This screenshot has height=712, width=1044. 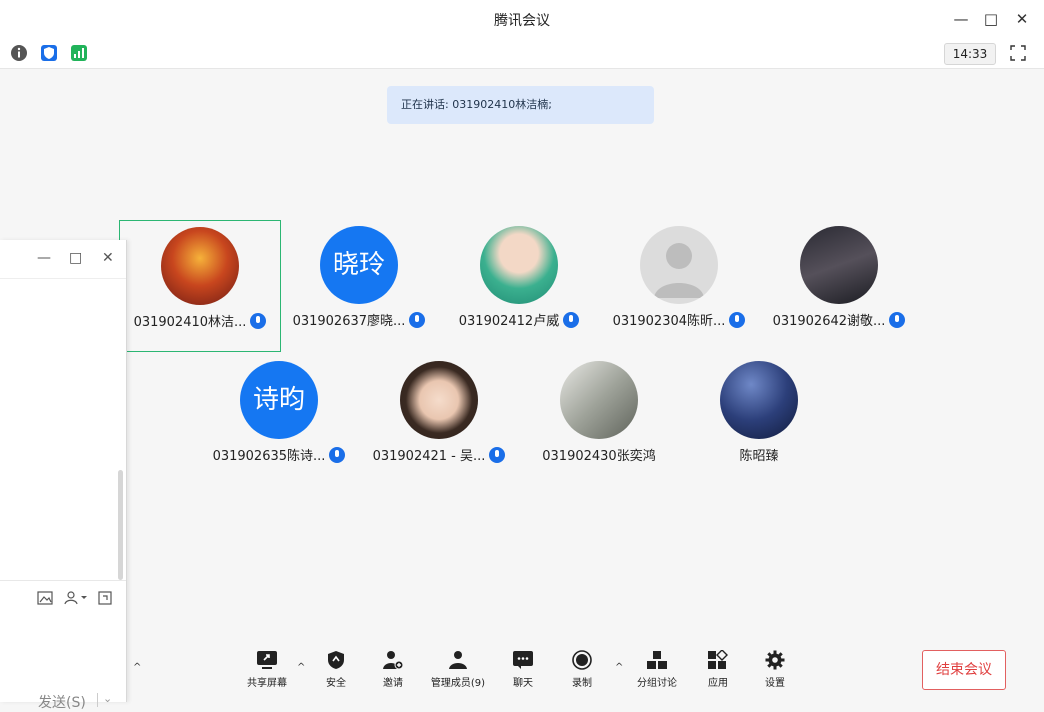 What do you see at coordinates (62, 702) in the screenshot?
I see `send-button: 发送(S)` at bounding box center [62, 702].